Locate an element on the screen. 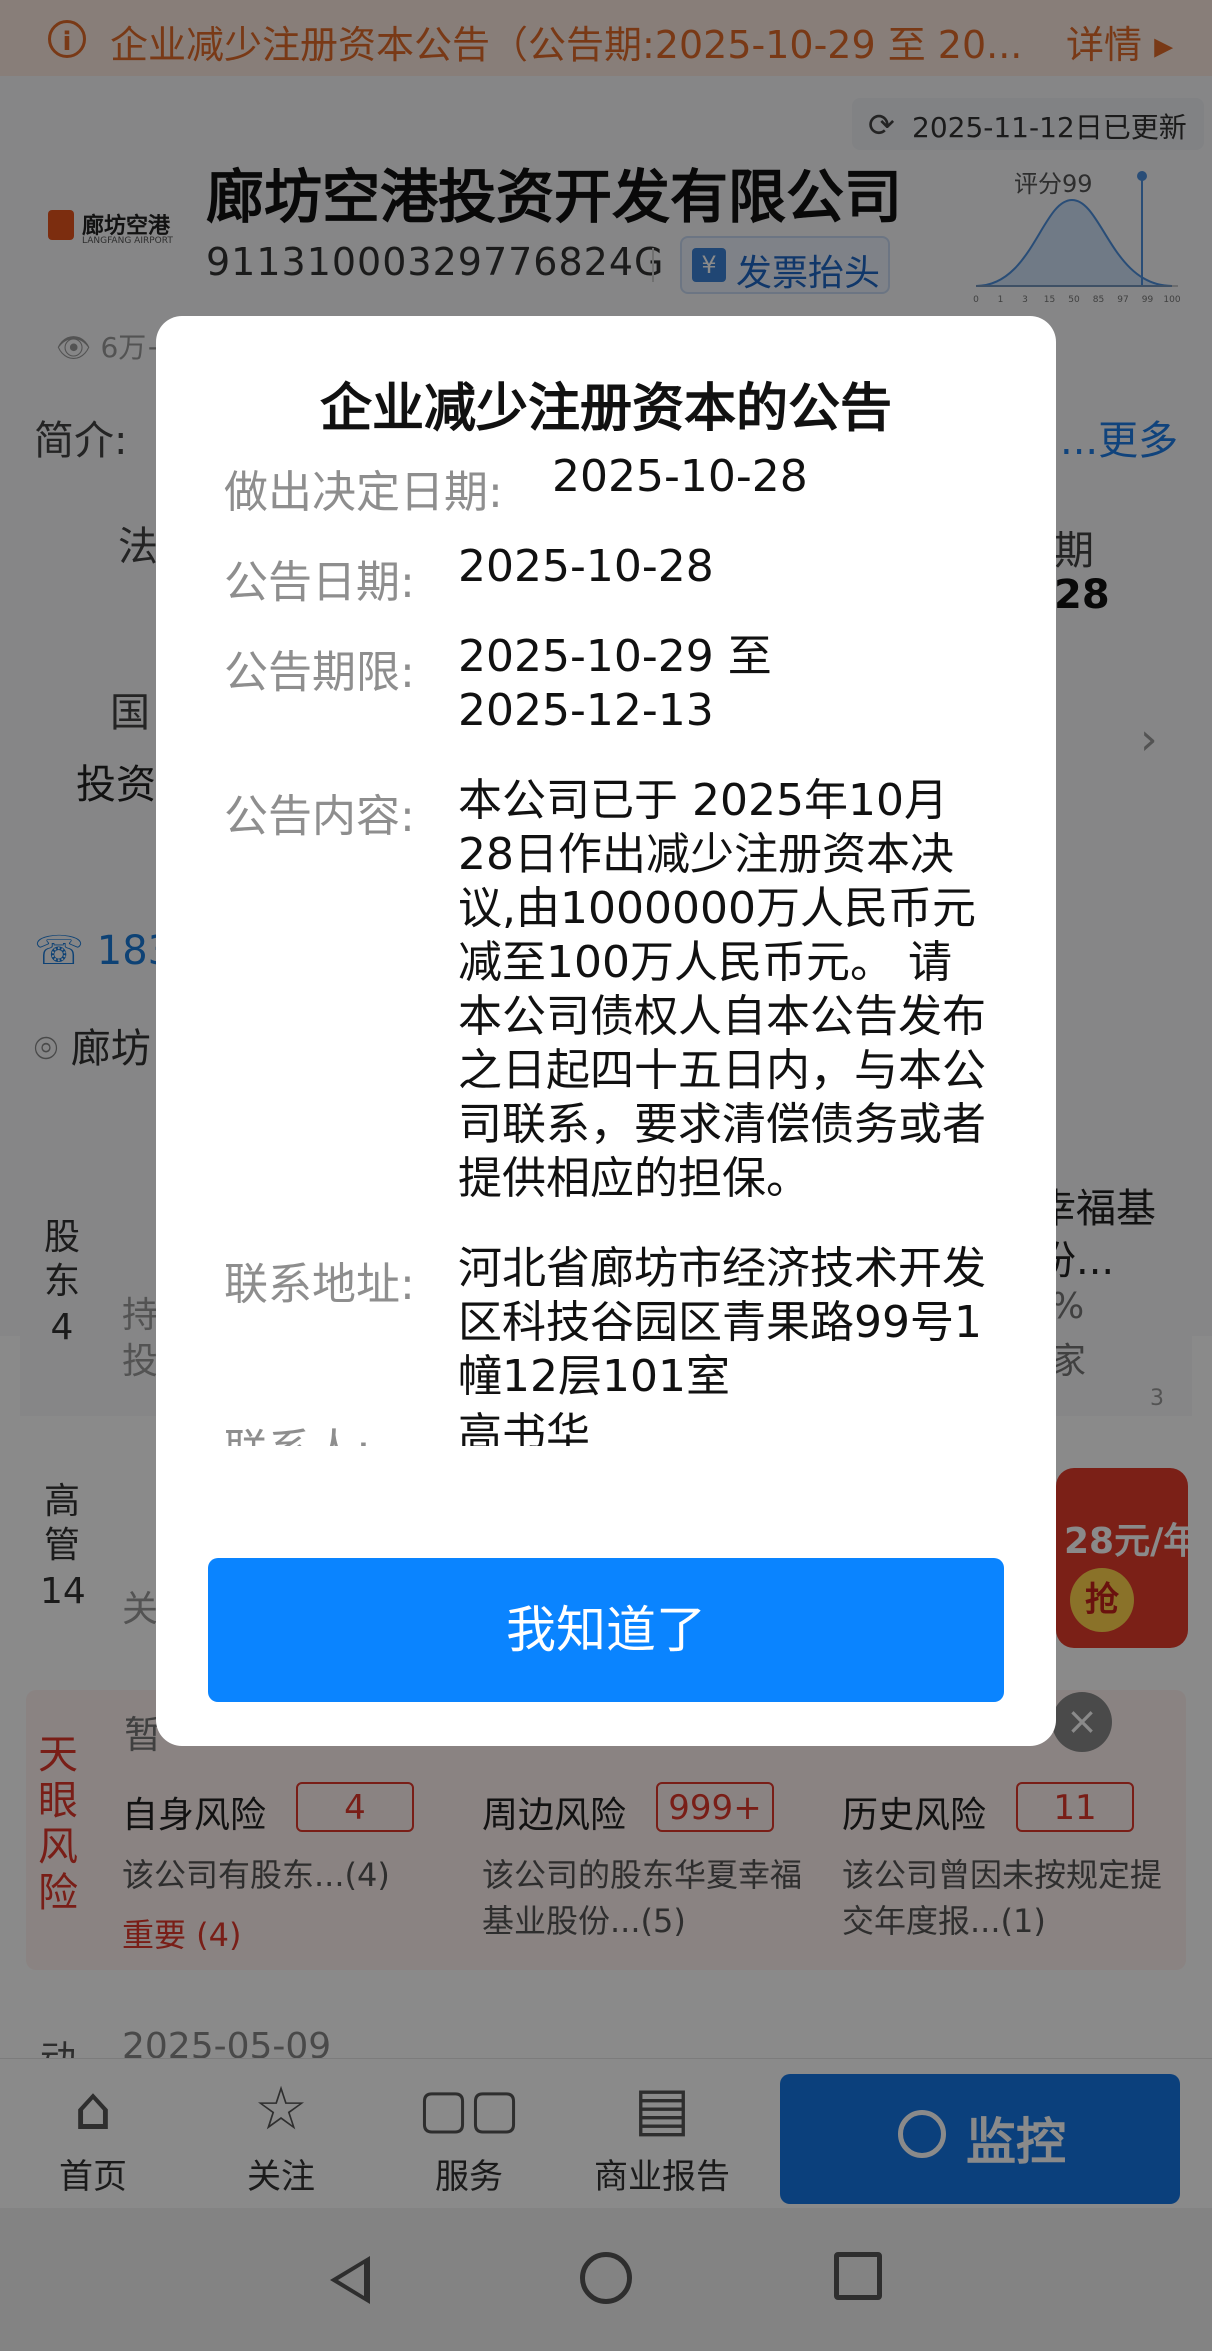  decision-date-value: 2025-10-28 is located at coordinates (680, 476).